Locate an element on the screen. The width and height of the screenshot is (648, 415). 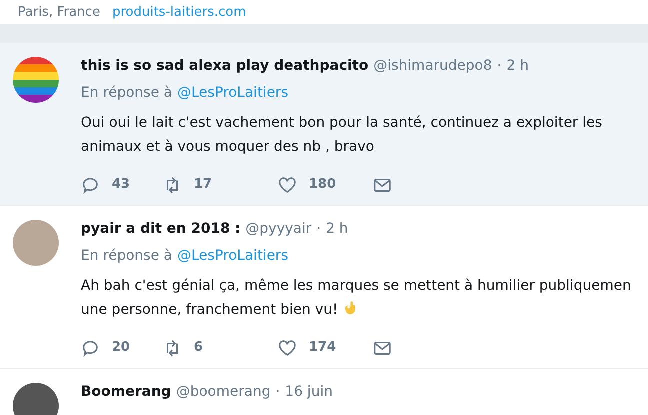
website-link: produits-laitiers.com is located at coordinates (179, 12).